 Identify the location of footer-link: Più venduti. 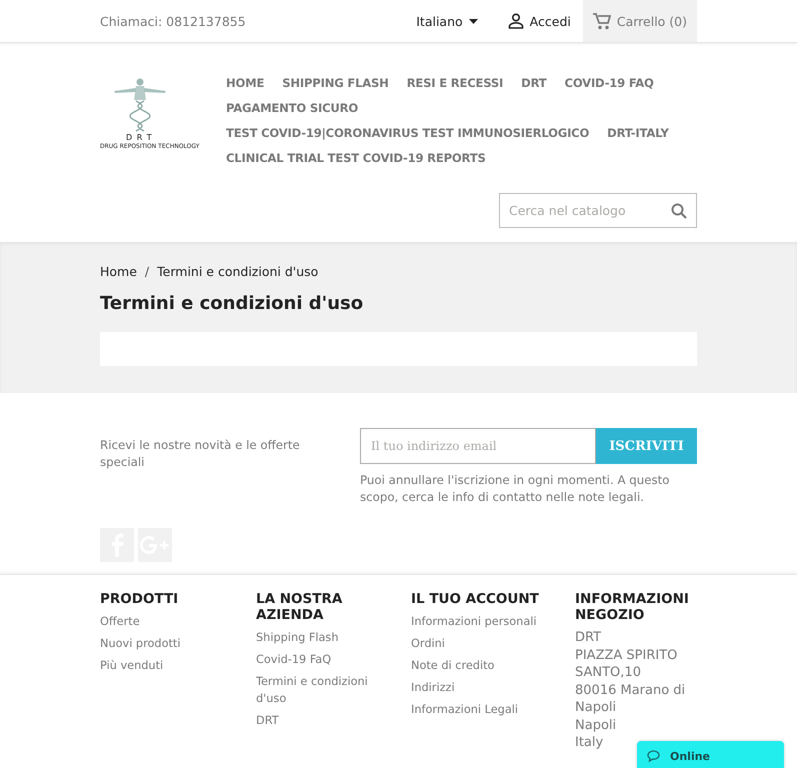
(171, 665).